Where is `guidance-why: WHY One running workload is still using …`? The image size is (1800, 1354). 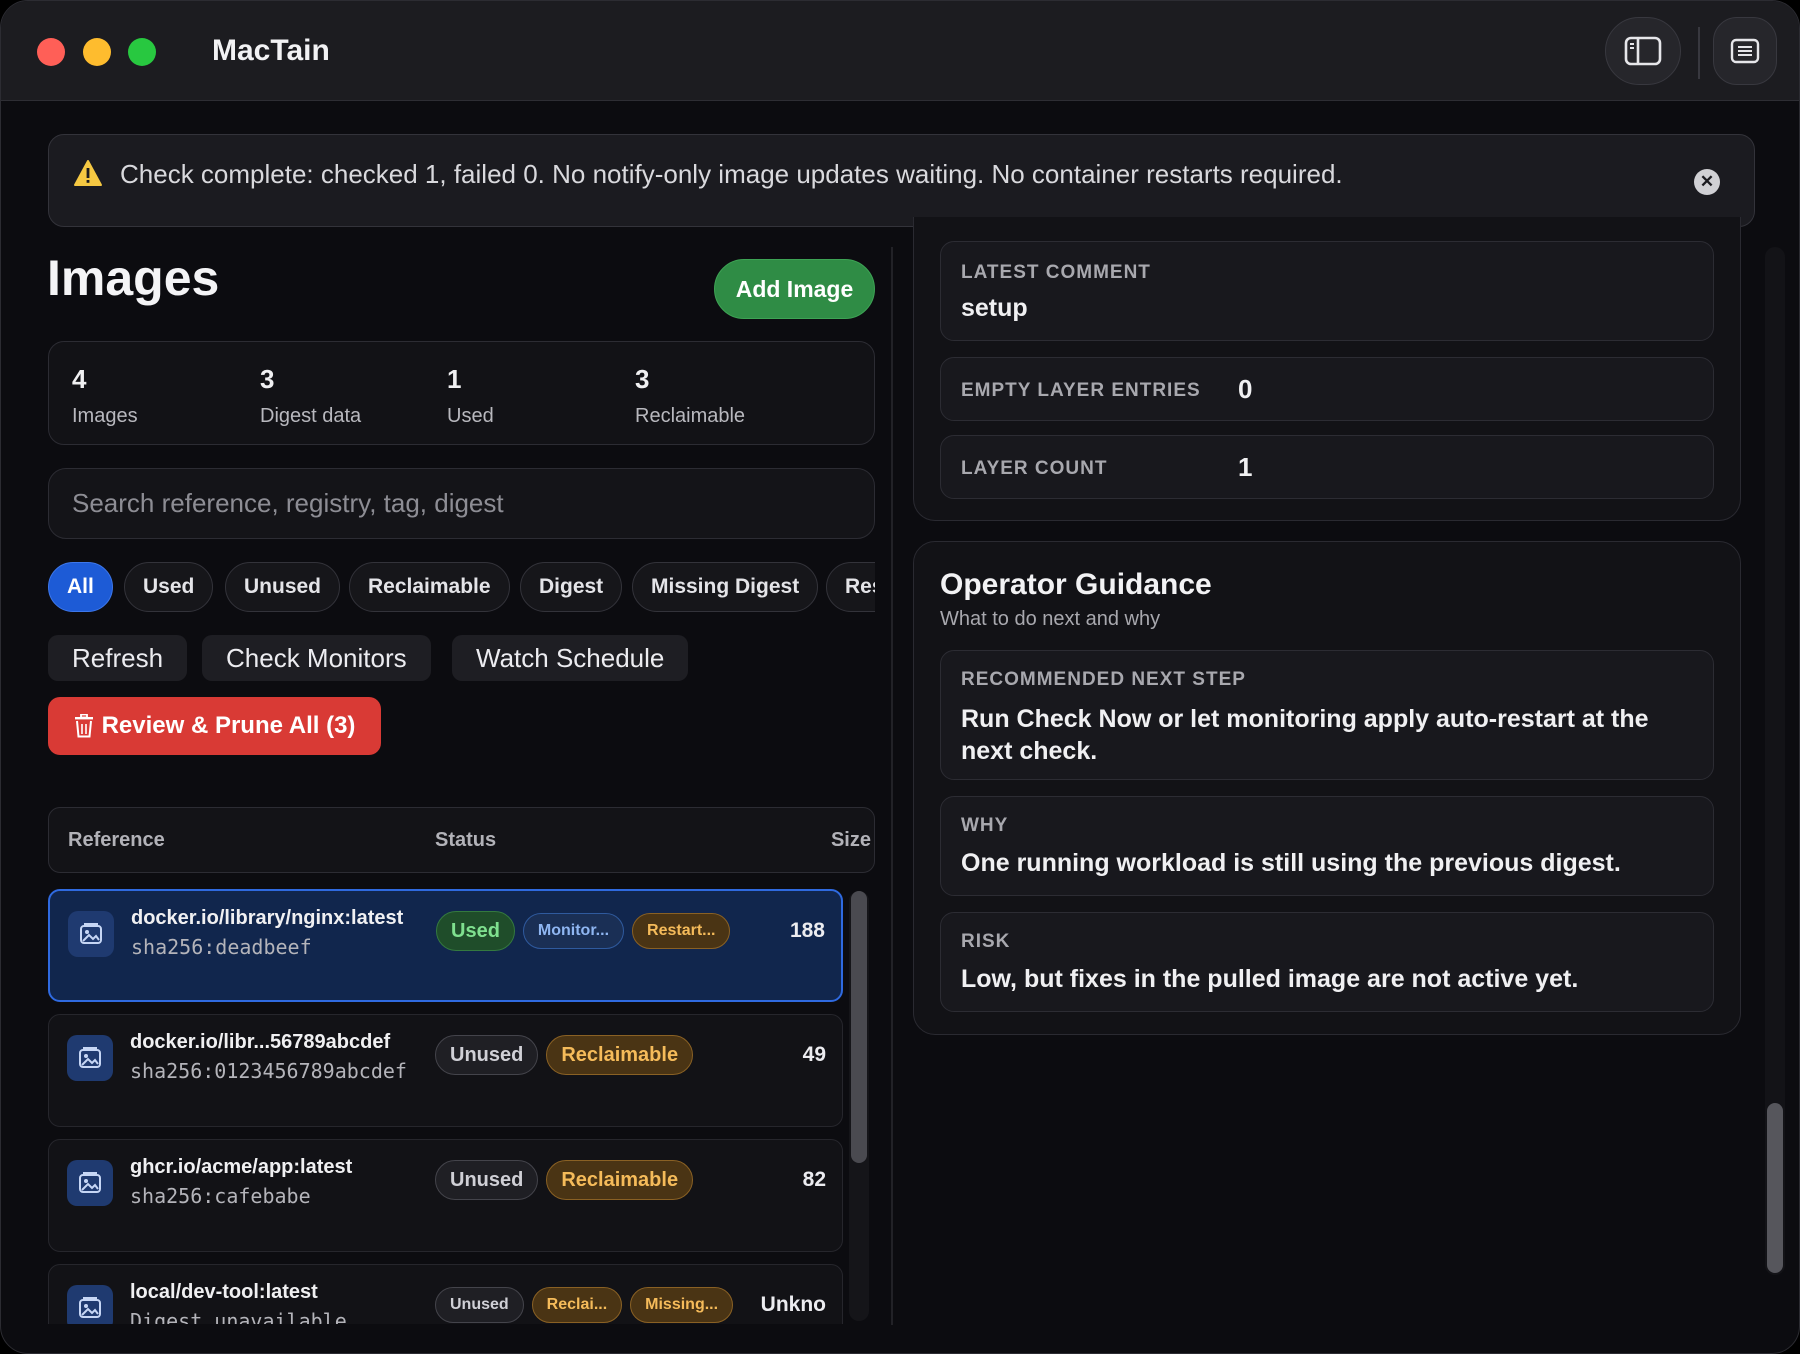 guidance-why: WHY One running workload is still using … is located at coordinates (1327, 846).